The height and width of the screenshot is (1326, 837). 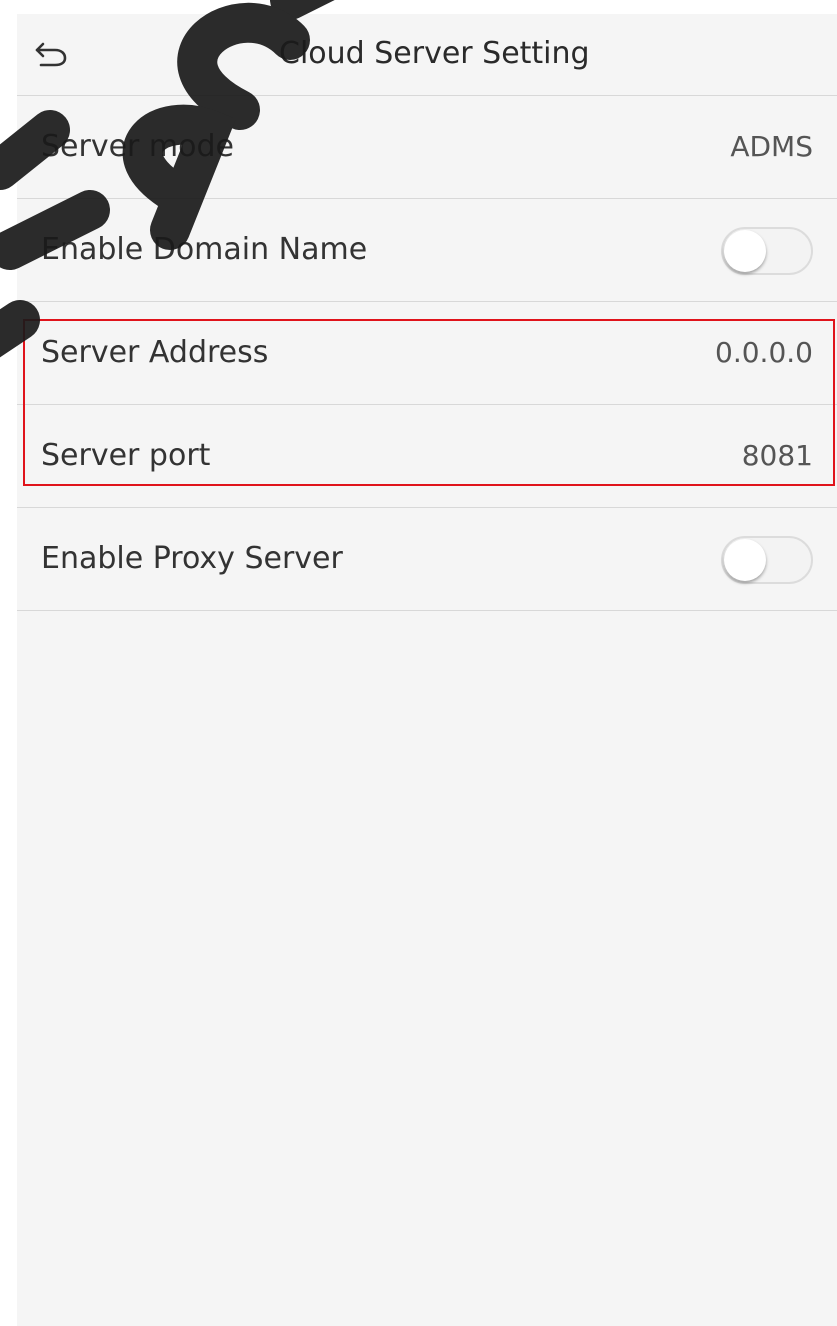 What do you see at coordinates (427, 456) in the screenshot?
I see `row-server-port: Server port 8081` at bounding box center [427, 456].